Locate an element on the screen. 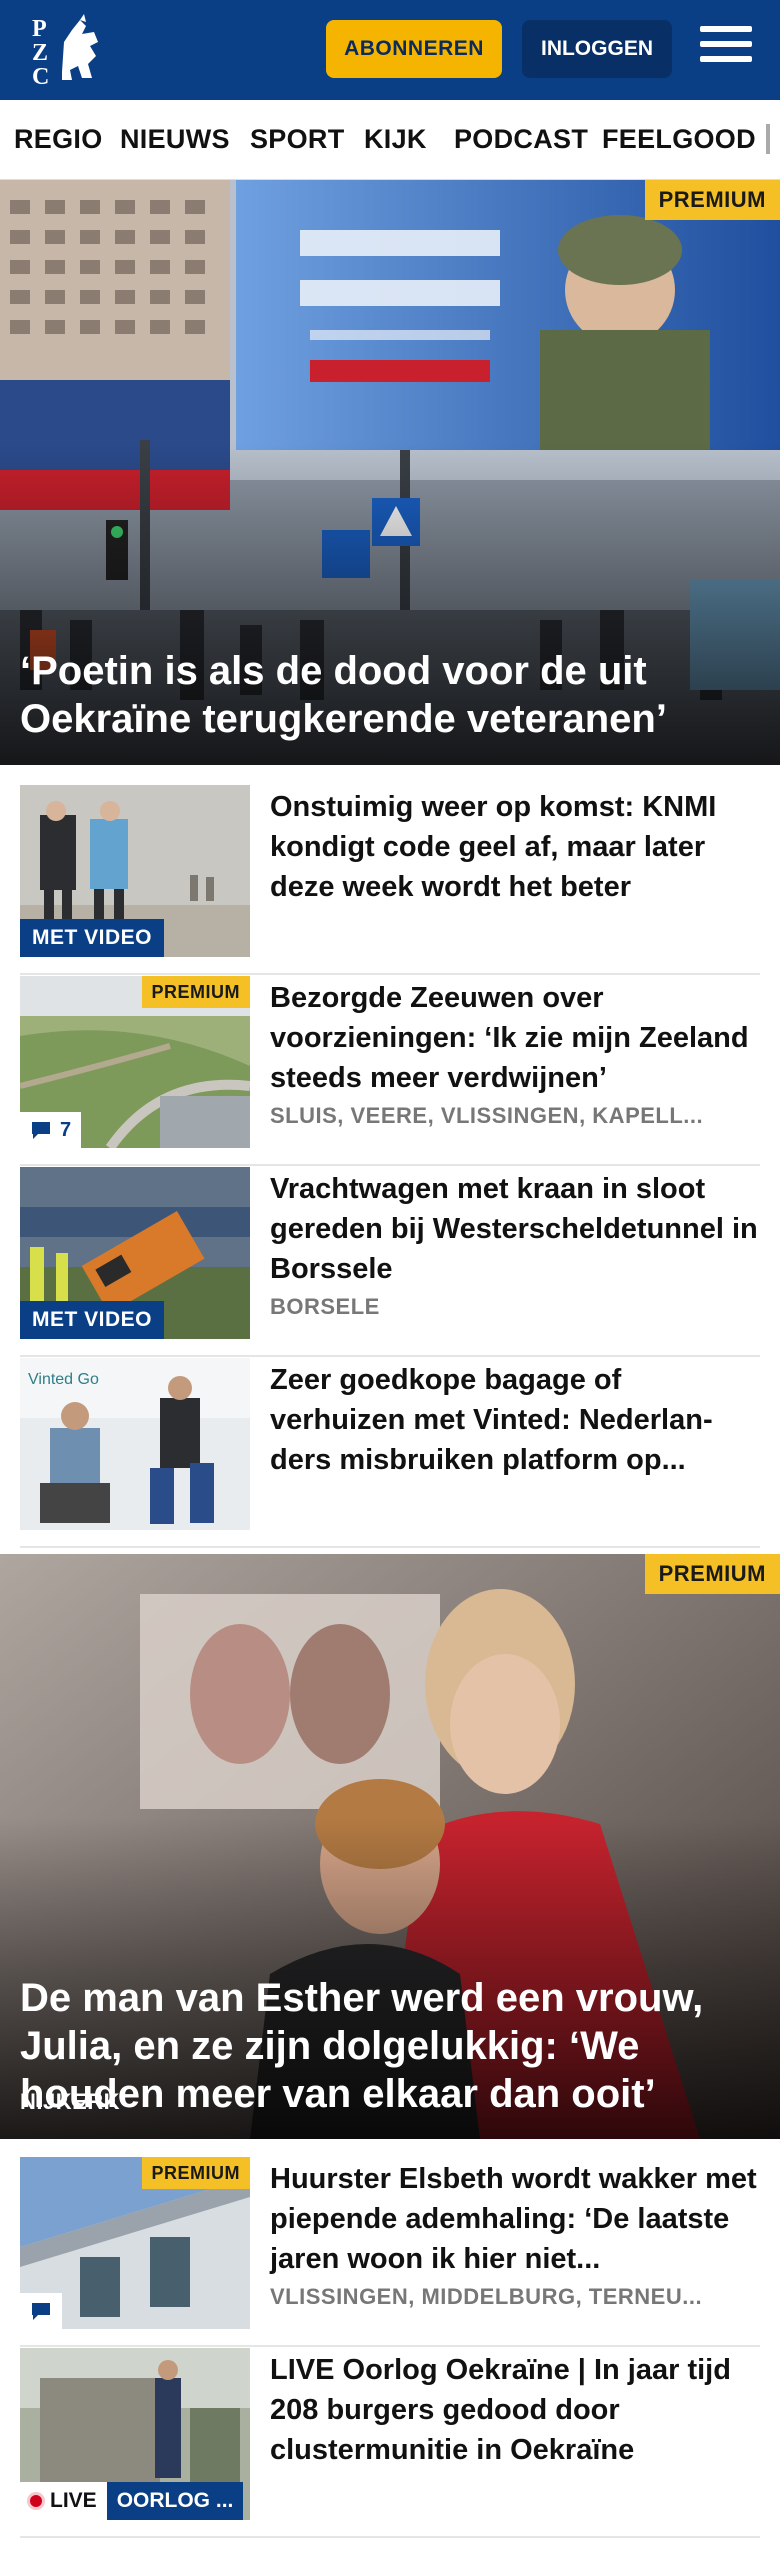  top-bar: P Z C ABONNEREN INLOGGEN is located at coordinates (390, 50).